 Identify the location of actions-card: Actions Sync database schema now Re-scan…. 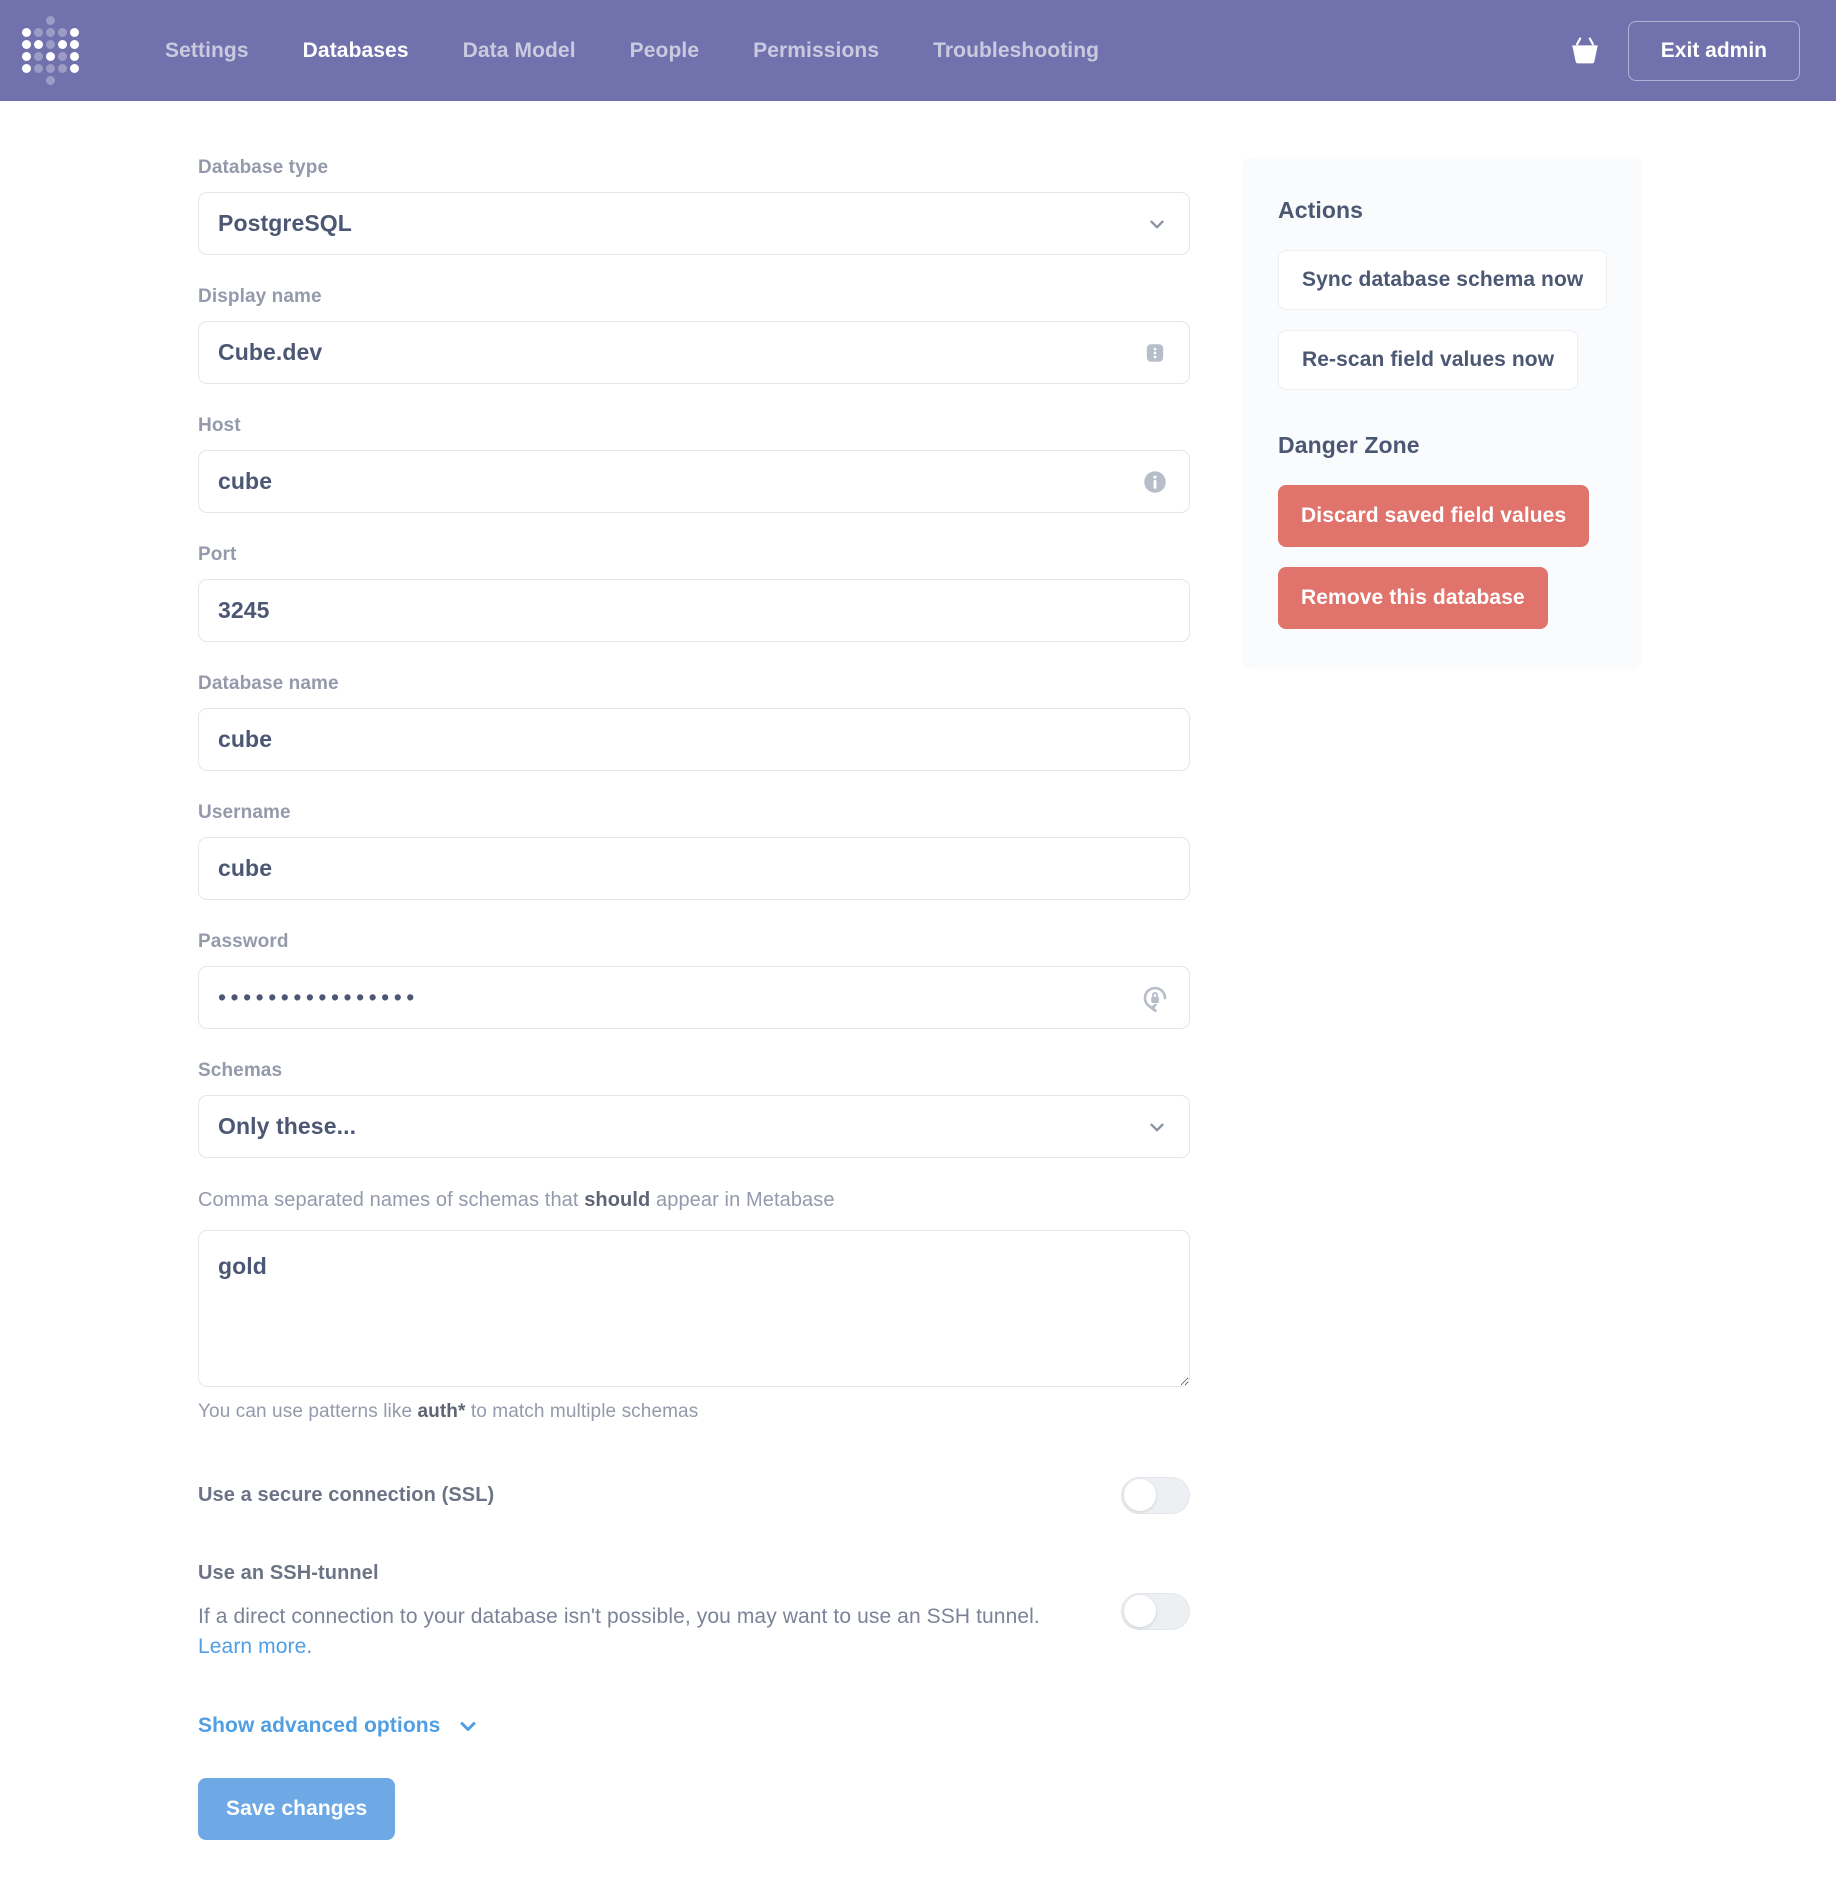
(1442, 413).